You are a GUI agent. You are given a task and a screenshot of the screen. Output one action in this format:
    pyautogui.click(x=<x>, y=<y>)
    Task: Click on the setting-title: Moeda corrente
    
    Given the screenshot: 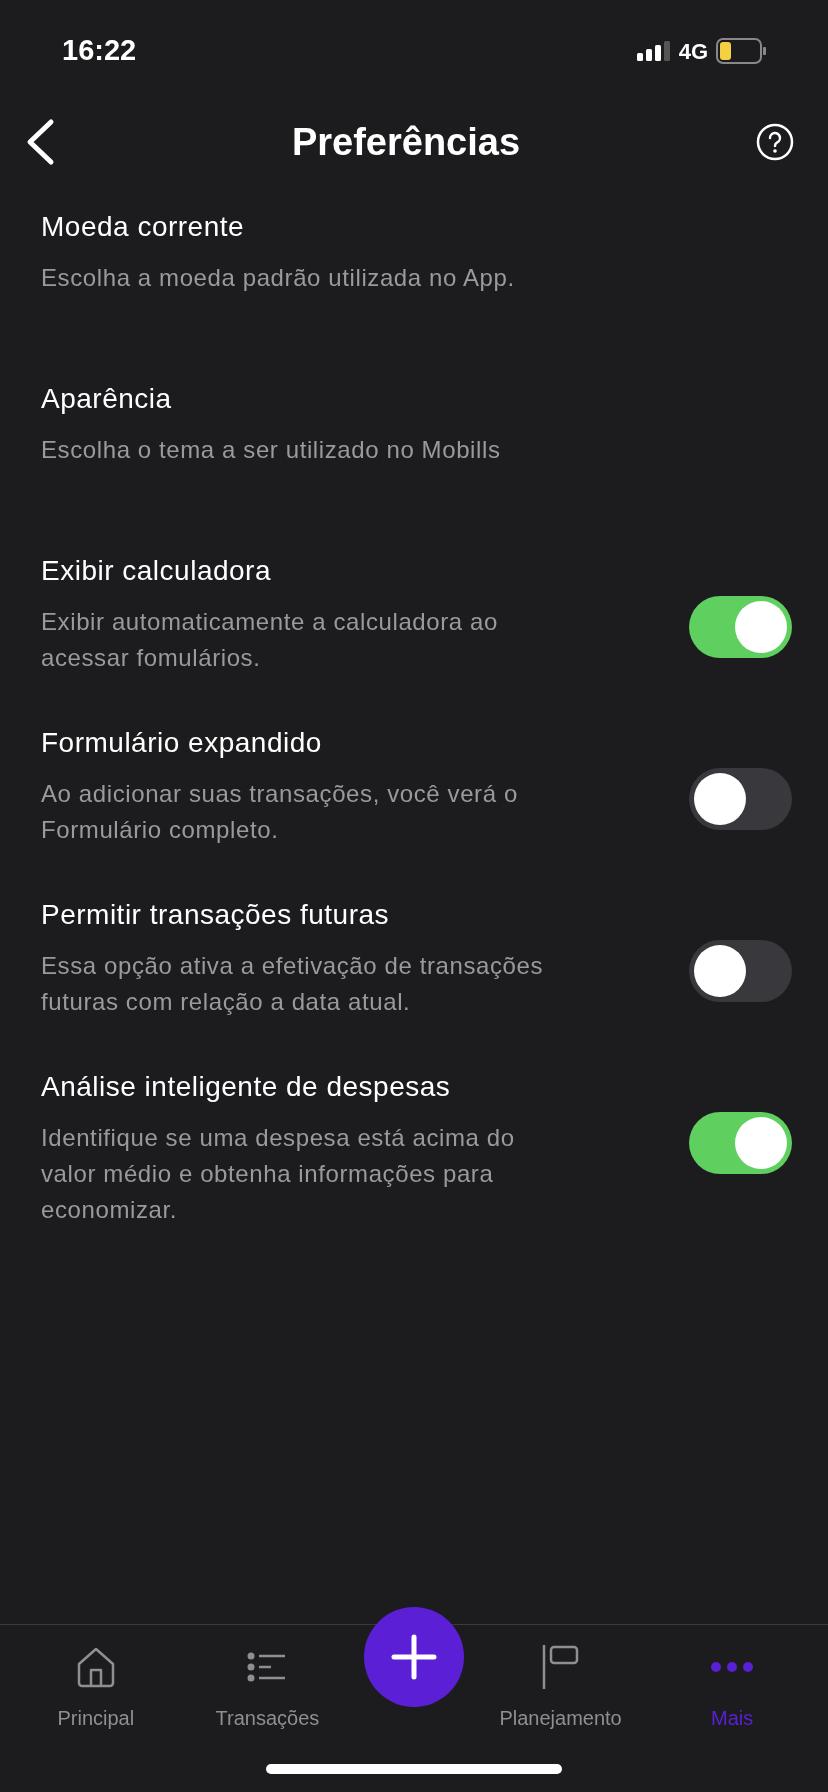 What is the action you would take?
    pyautogui.click(x=143, y=227)
    